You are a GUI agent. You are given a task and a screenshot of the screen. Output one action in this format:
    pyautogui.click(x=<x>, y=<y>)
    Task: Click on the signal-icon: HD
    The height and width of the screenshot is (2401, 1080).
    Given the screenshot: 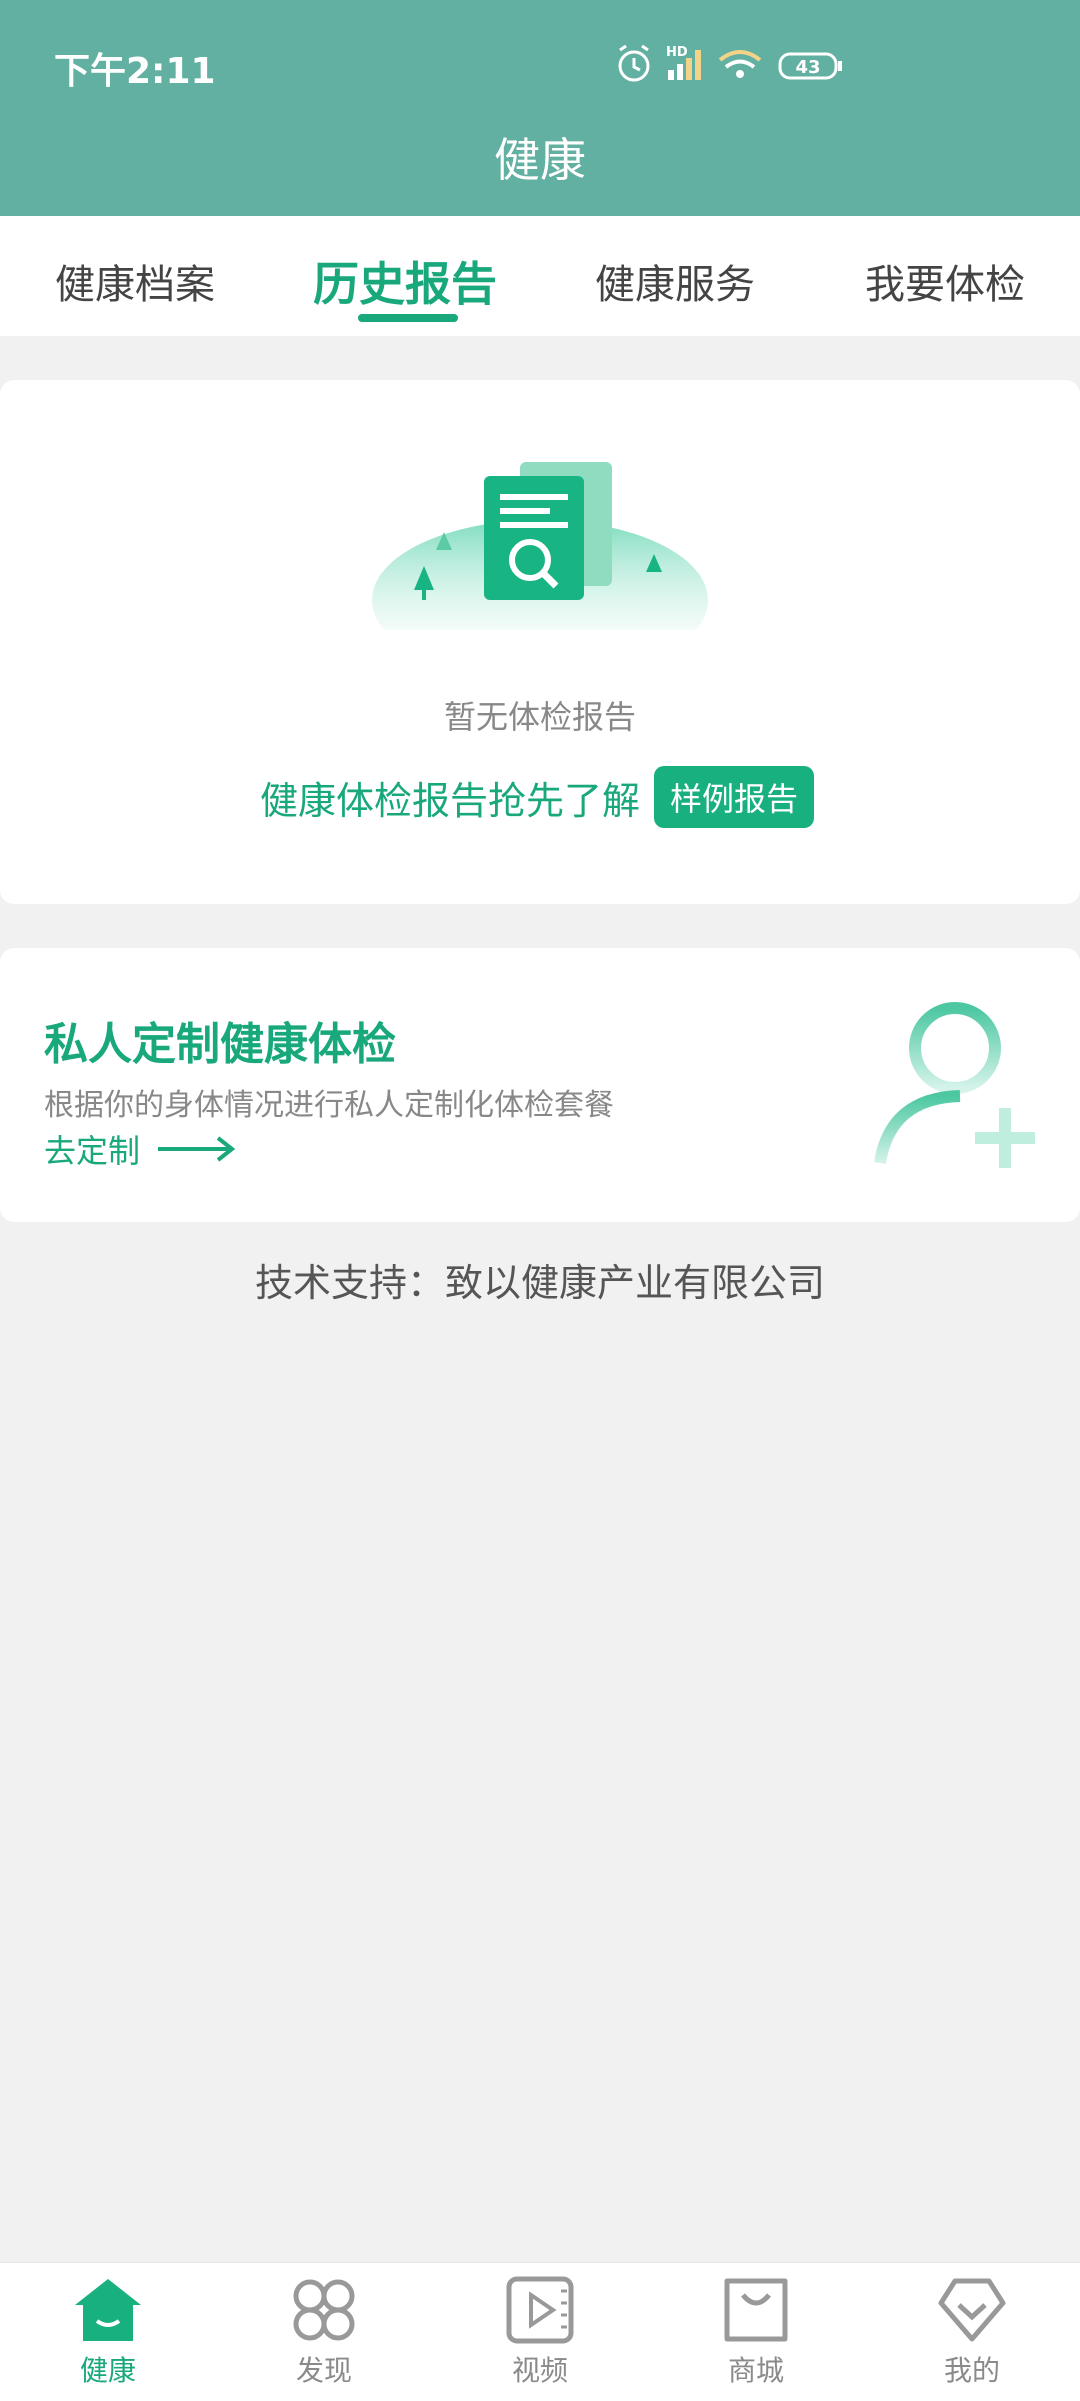 What is the action you would take?
    pyautogui.click(x=683, y=62)
    